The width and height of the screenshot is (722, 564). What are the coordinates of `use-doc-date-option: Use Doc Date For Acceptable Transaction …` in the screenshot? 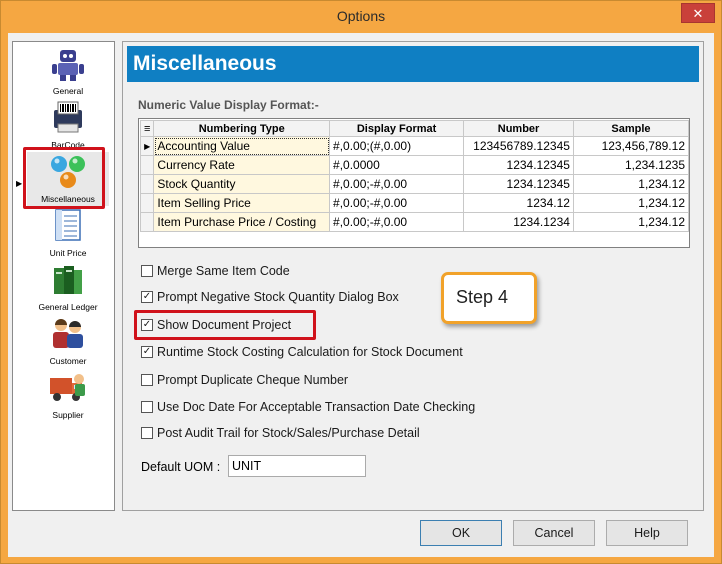 It's located at (308, 407).